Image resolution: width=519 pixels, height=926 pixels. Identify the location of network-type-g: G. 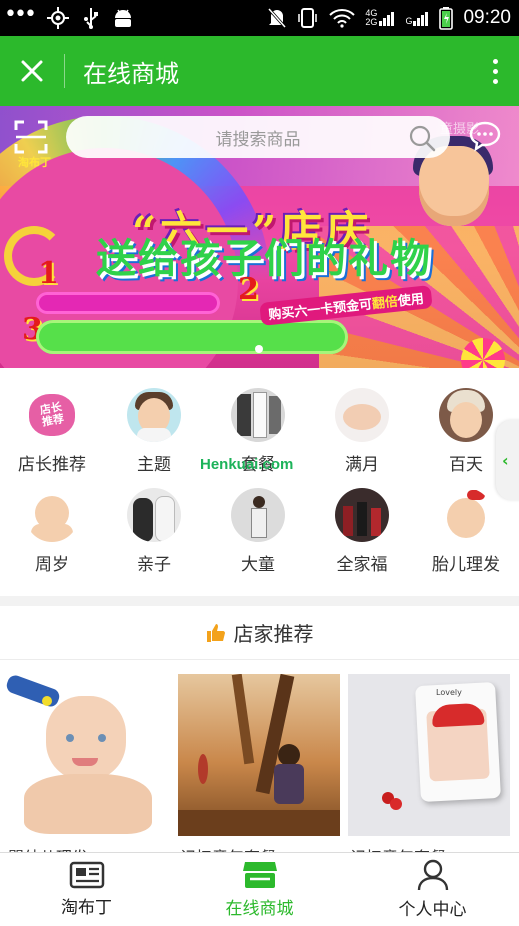
(409, 21).